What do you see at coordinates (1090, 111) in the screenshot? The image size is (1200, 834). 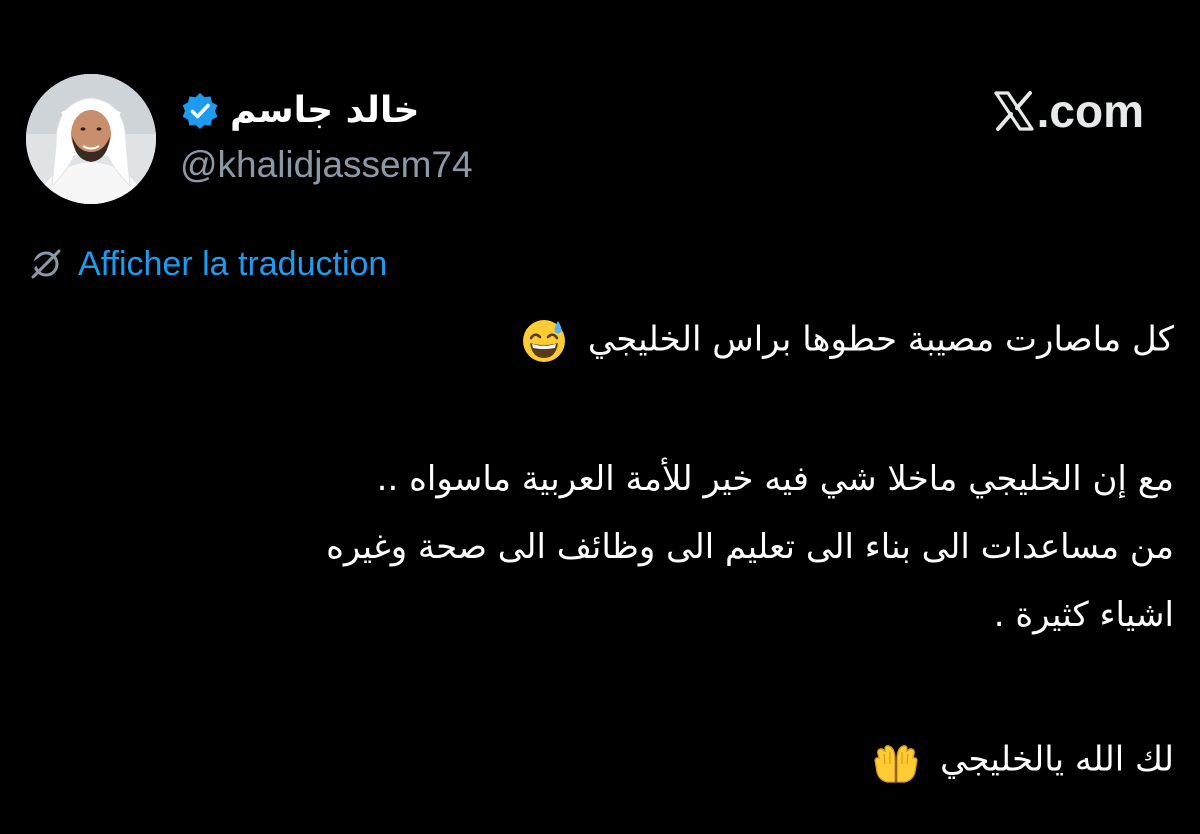 I see `brand-domain-text: .com` at bounding box center [1090, 111].